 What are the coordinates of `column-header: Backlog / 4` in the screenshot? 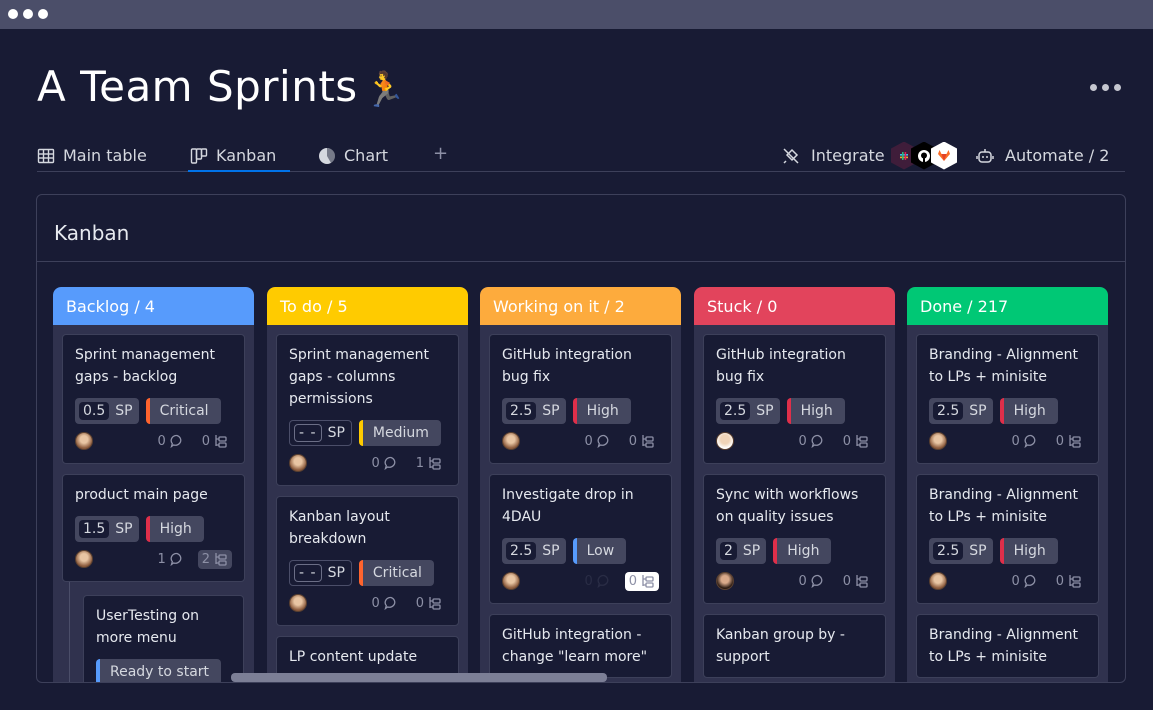 It's located at (153, 306).